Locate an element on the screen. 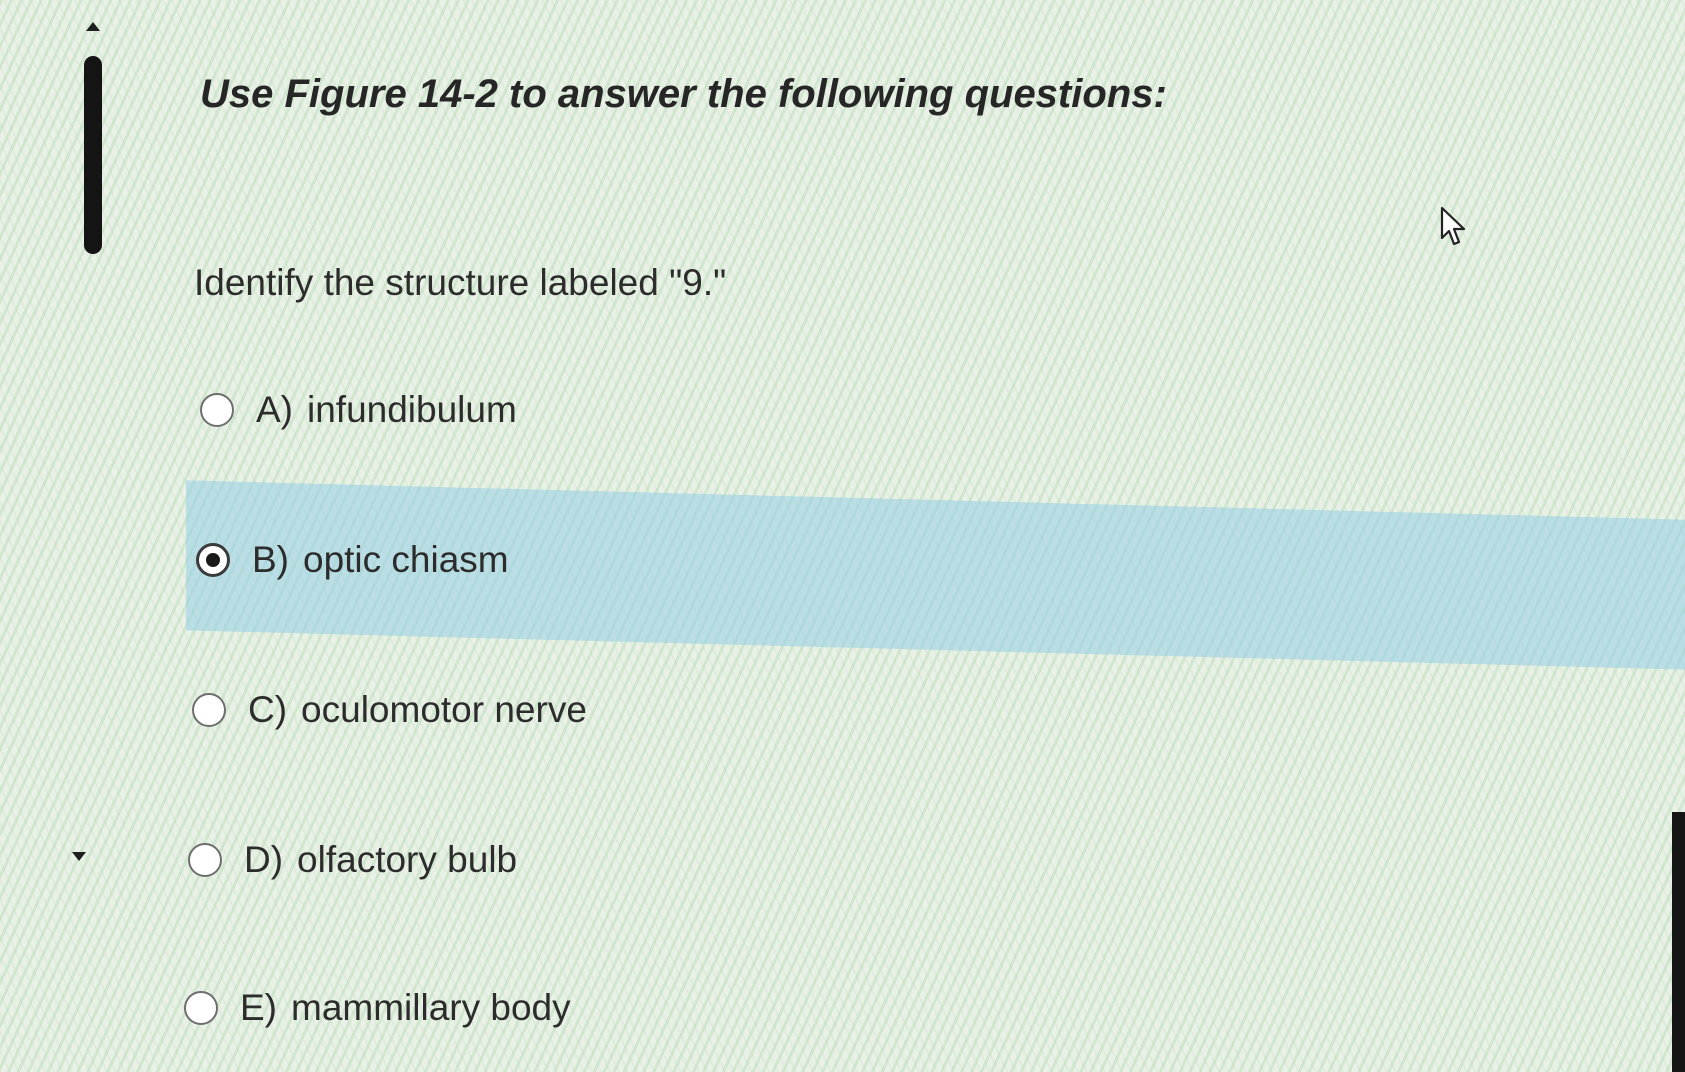 Image resolution: width=1685 pixels, height=1072 pixels. radio-button-d is located at coordinates (205, 860).